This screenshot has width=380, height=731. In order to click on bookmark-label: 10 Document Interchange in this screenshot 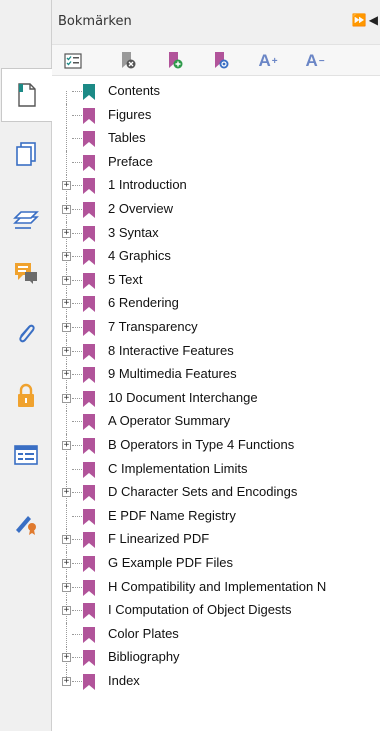, I will do `click(183, 397)`.